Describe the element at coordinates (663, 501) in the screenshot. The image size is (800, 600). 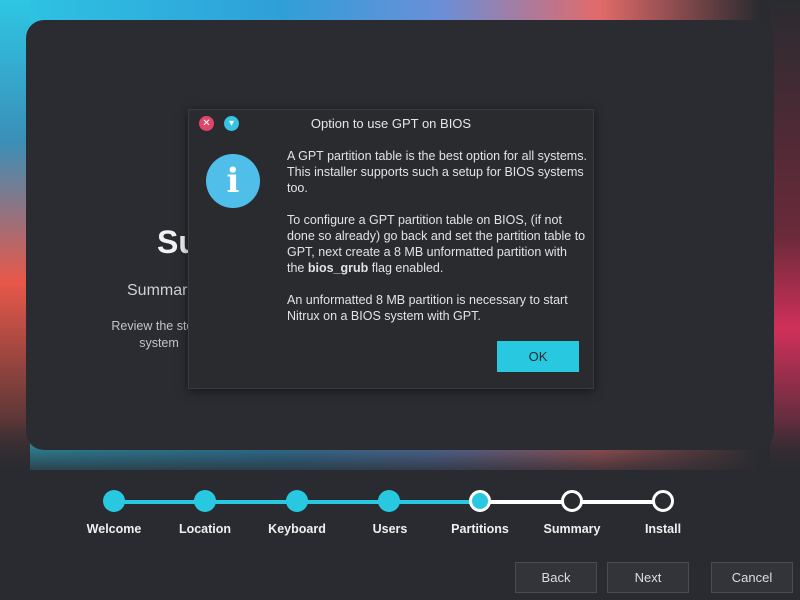
I see `step-dot-install` at that location.